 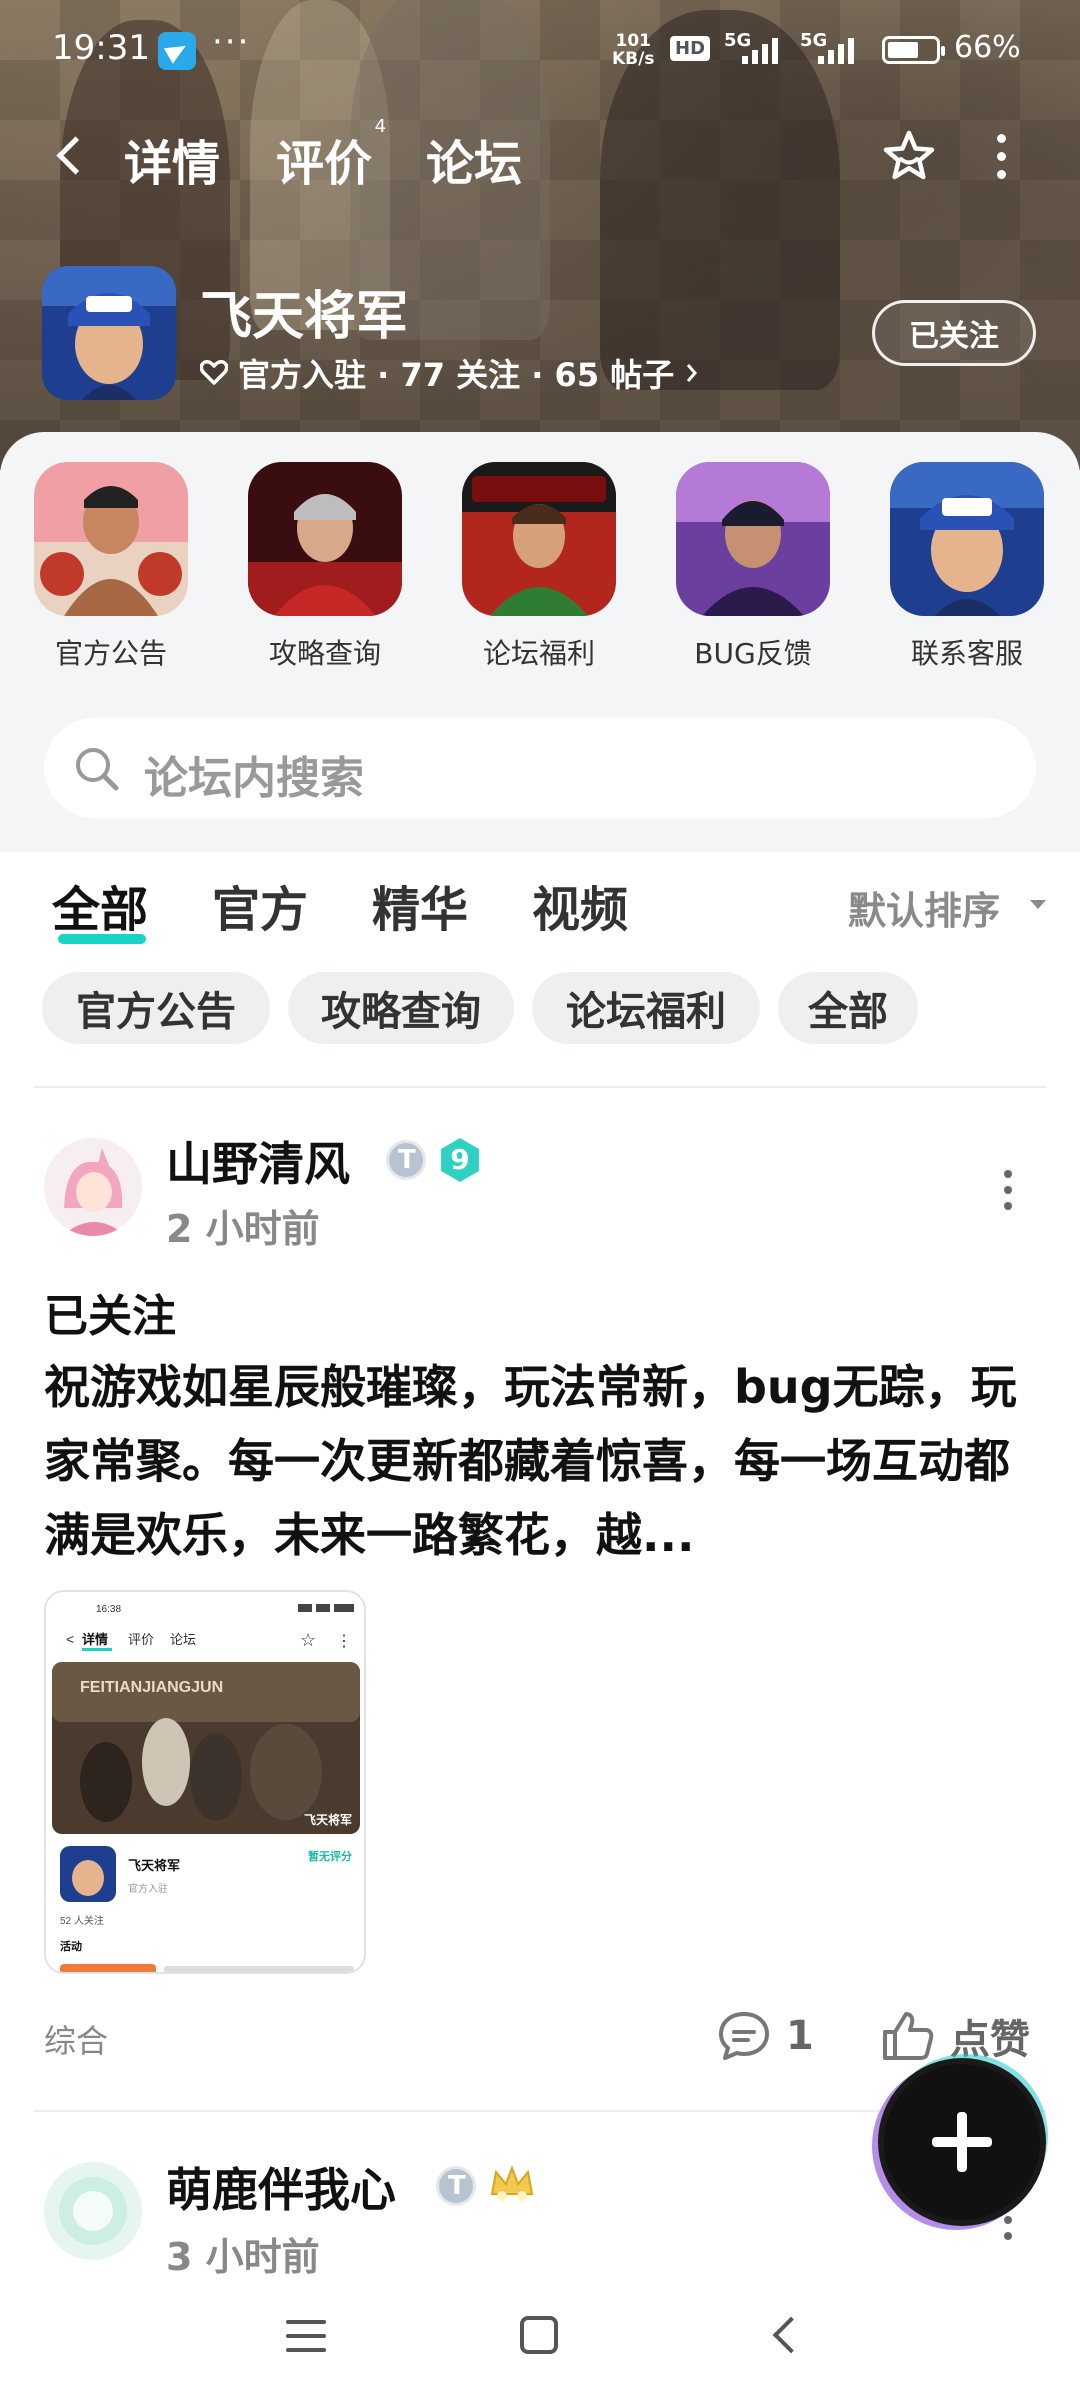 I want to click on thumb-logo: 飞天将军, so click(x=328, y=1819).